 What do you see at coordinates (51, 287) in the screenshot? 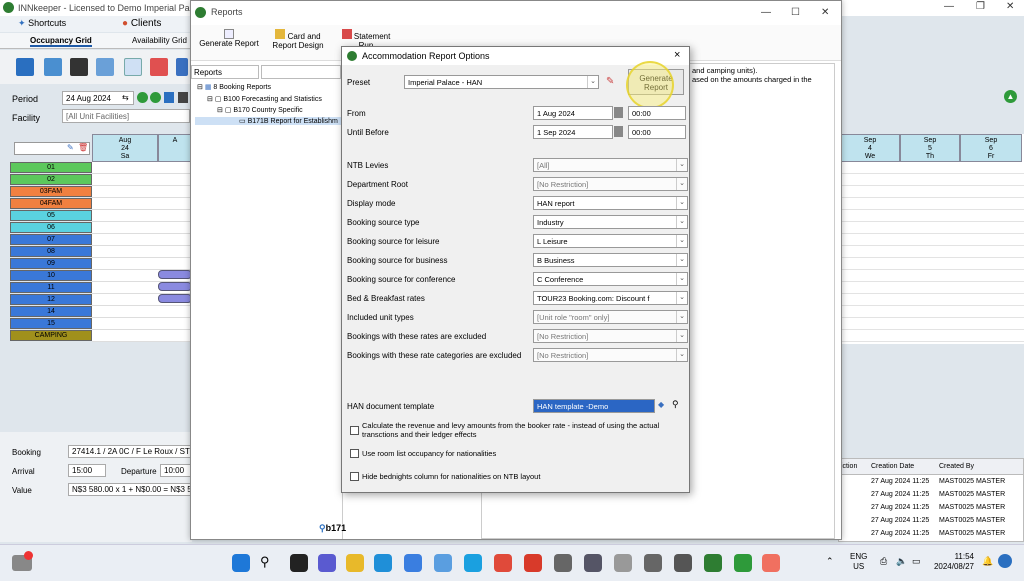
I see `unit-row: 11` at bounding box center [51, 287].